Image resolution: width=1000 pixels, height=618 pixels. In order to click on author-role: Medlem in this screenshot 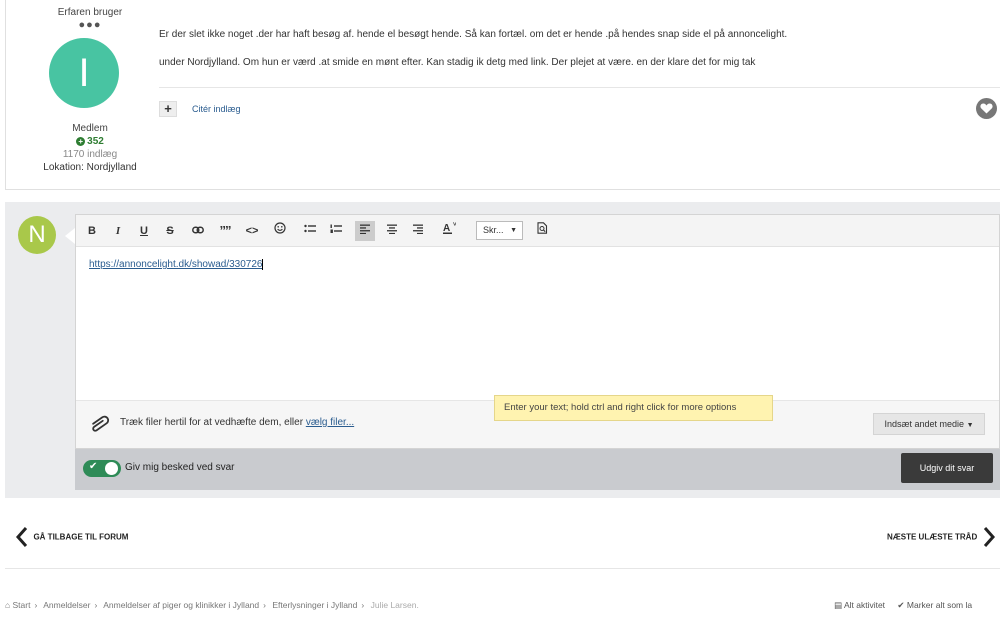, I will do `click(90, 128)`.